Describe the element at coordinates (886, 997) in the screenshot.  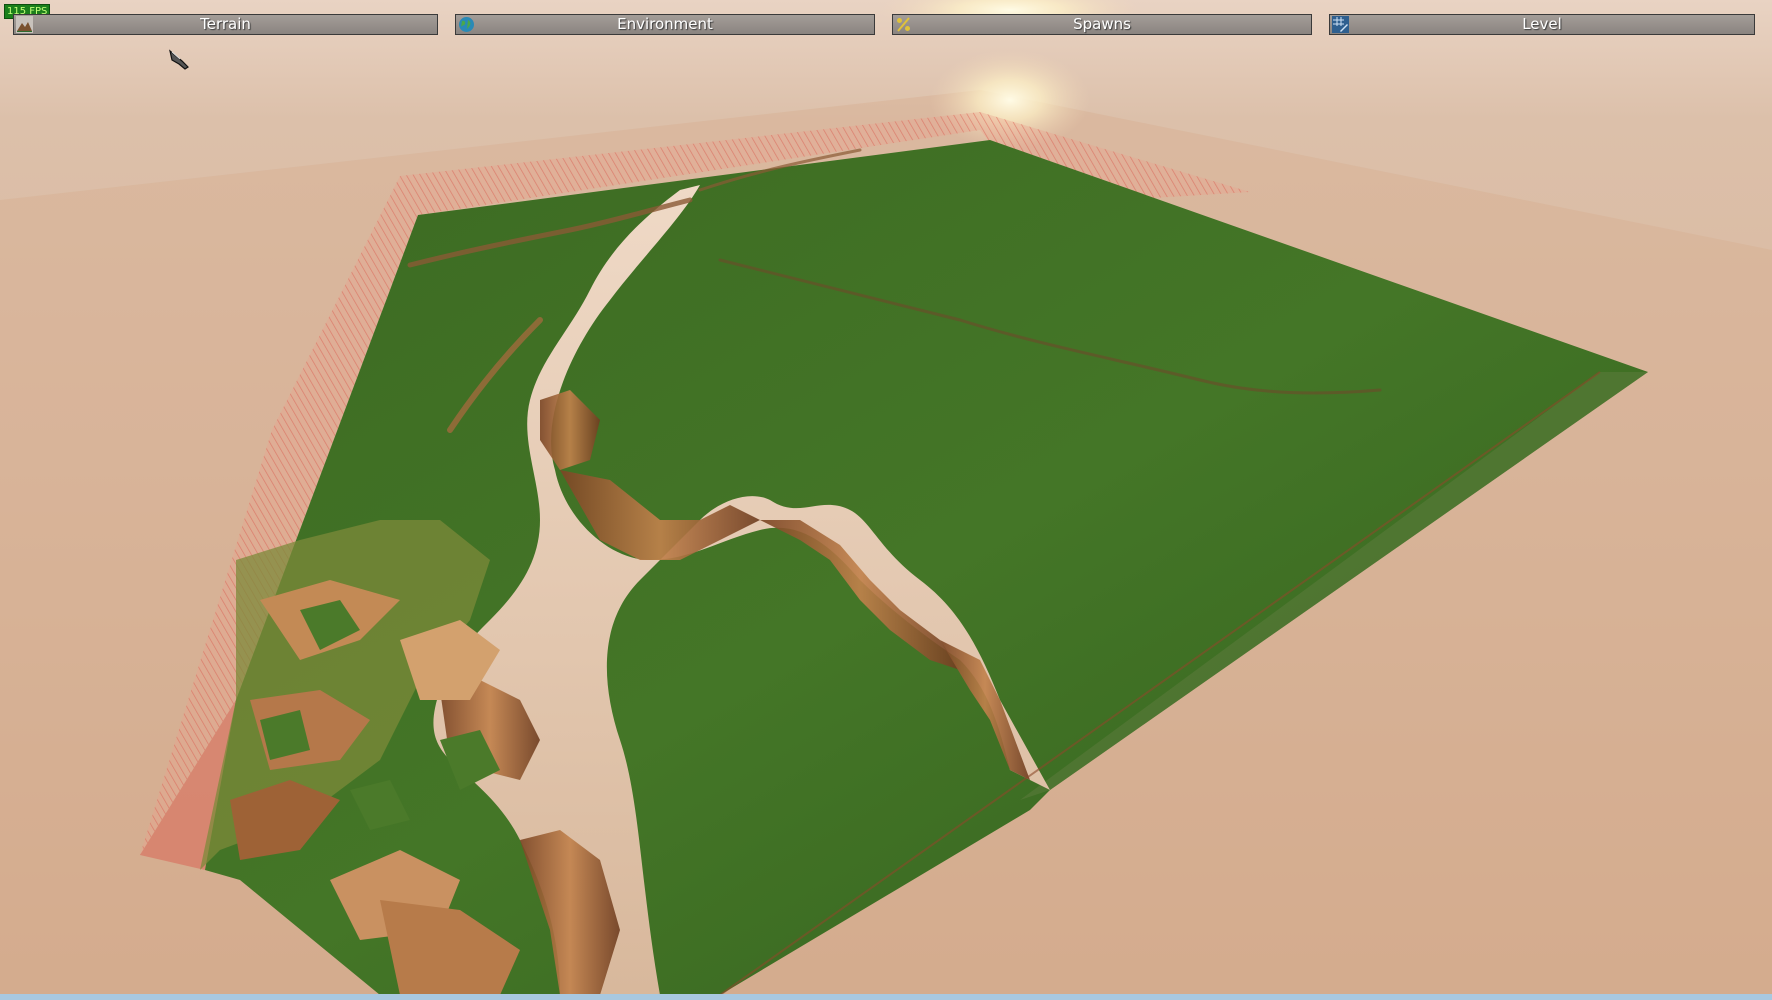
I see `bottom-status-strip` at that location.